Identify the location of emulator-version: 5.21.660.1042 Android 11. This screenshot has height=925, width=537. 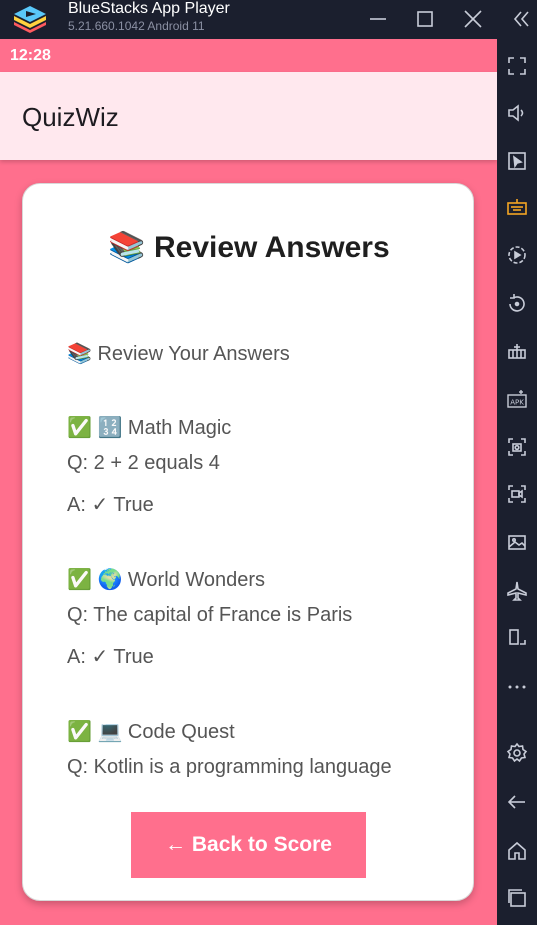
(136, 26).